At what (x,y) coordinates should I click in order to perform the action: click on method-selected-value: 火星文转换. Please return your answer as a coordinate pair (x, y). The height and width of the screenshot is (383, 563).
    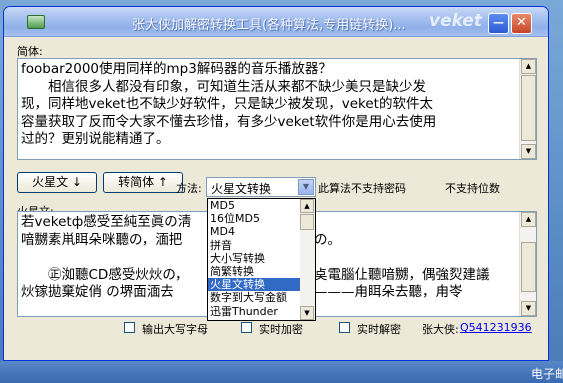
    Looking at the image, I should click on (241, 189).